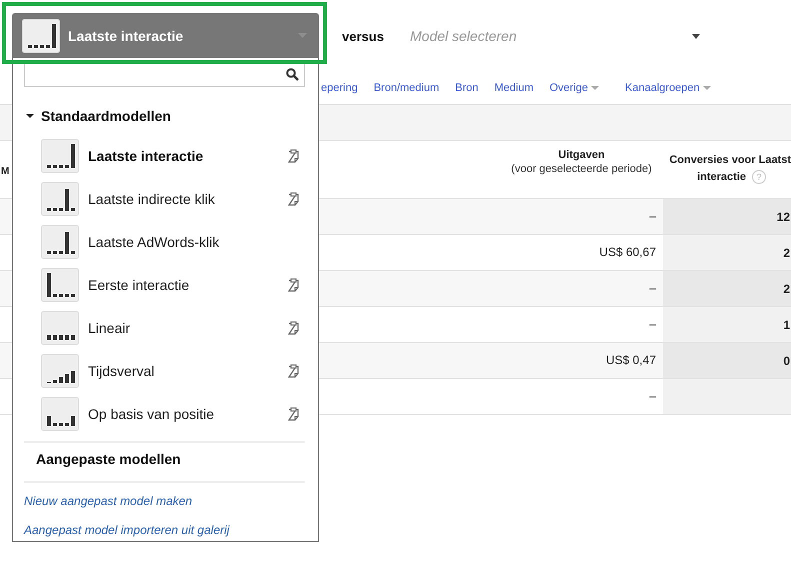  I want to click on caret-icon, so click(696, 36).